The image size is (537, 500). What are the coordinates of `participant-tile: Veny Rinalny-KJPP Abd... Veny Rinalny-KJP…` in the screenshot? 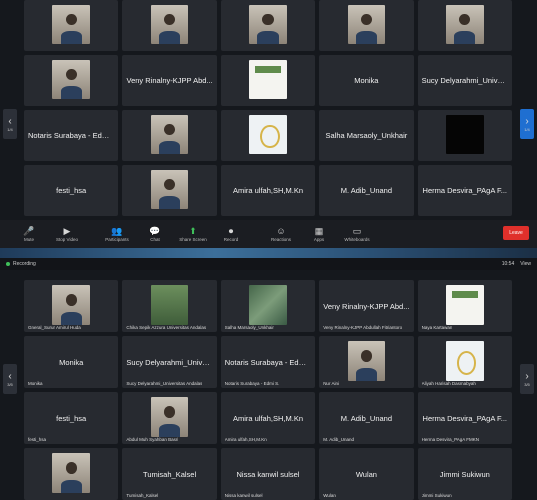 It's located at (366, 306).